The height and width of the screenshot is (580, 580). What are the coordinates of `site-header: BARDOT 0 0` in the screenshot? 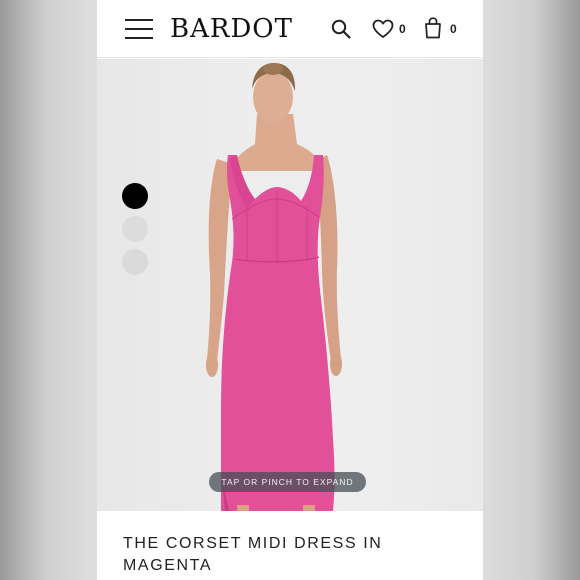 It's located at (290, 29).